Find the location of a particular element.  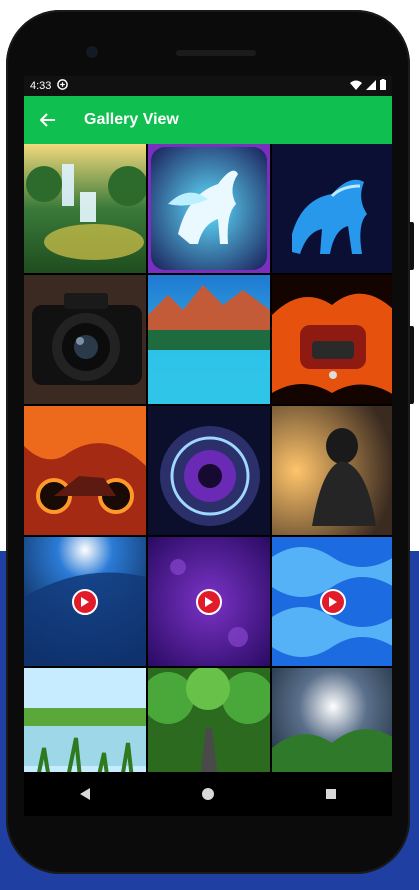

signal-icon is located at coordinates (371, 86).